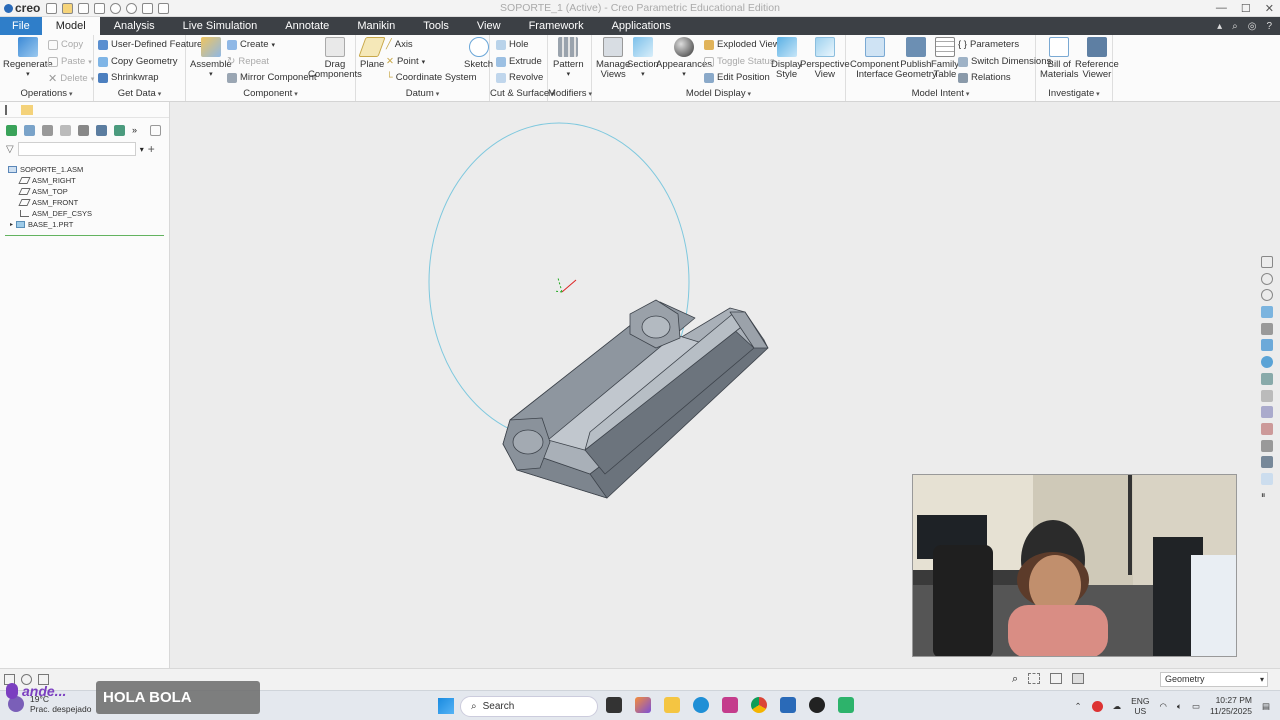 Image resolution: width=1280 pixels, height=720 pixels. I want to click on refit-icon, so click(1267, 262).